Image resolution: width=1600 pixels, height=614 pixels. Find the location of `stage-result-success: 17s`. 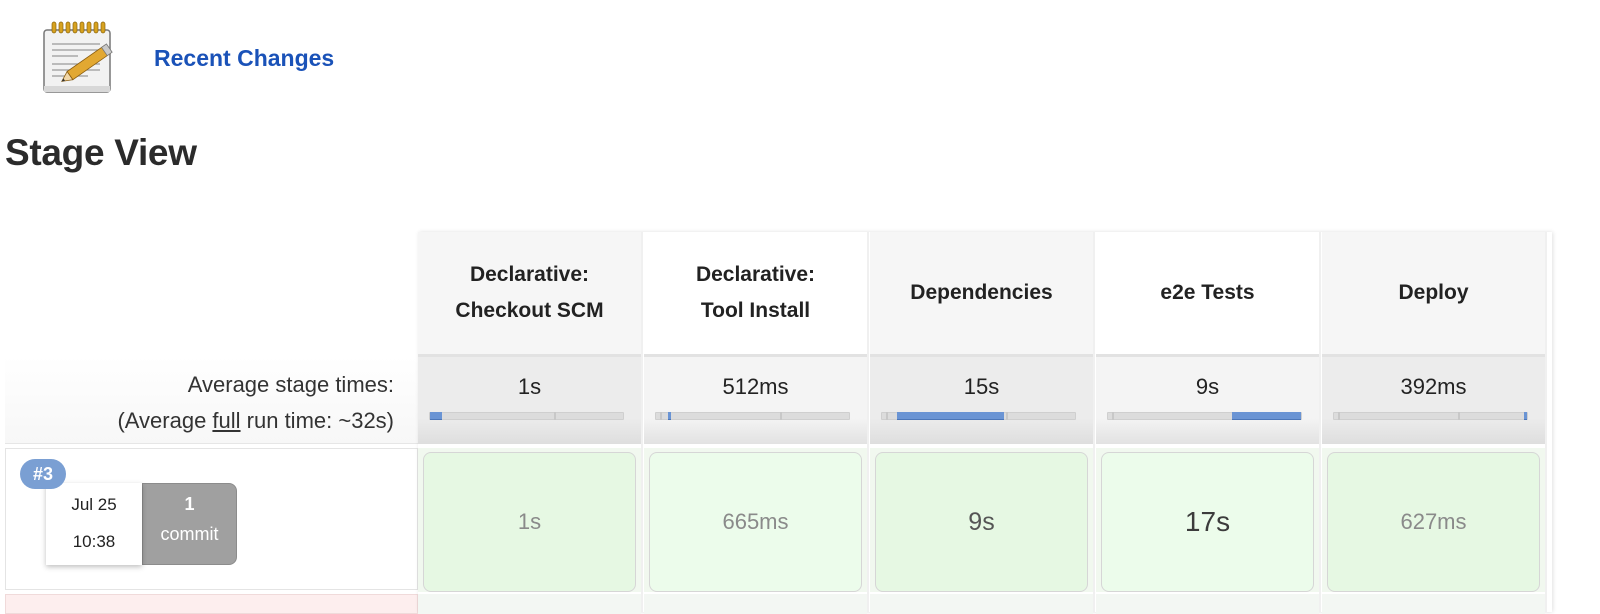

stage-result-success: 17s is located at coordinates (1207, 522).